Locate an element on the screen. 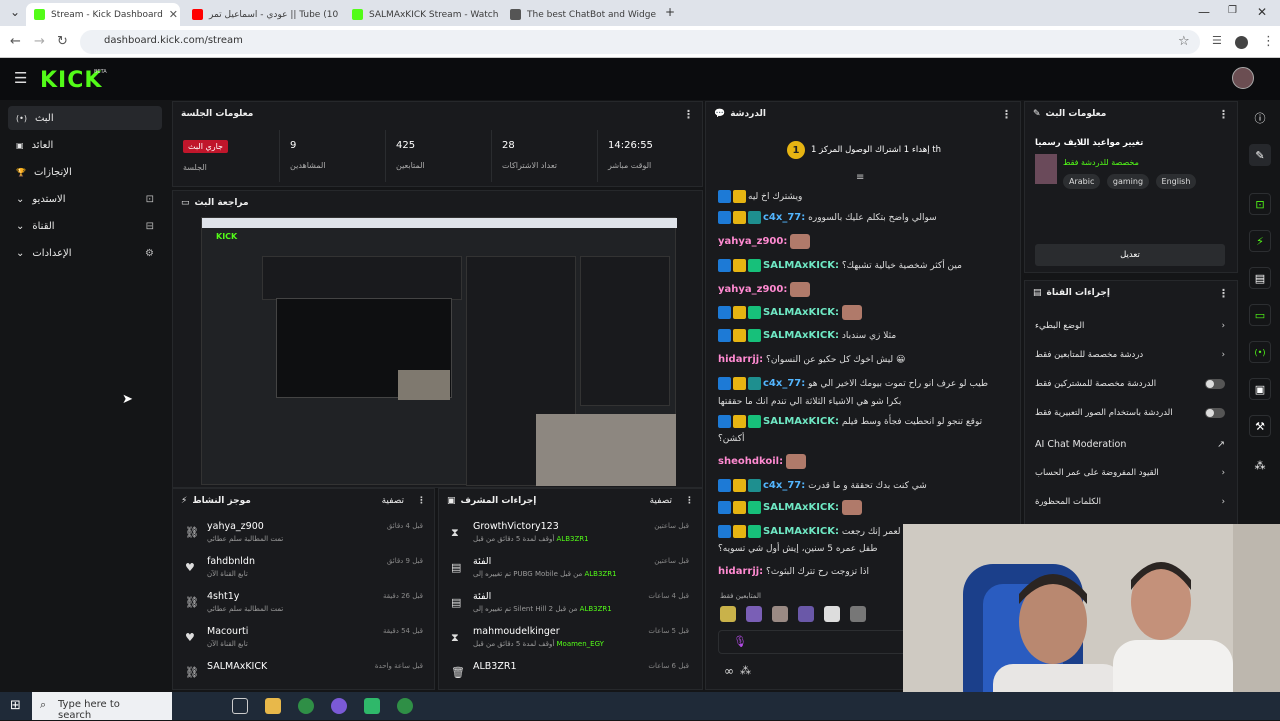  reload-icon: ↻ is located at coordinates (62, 41).